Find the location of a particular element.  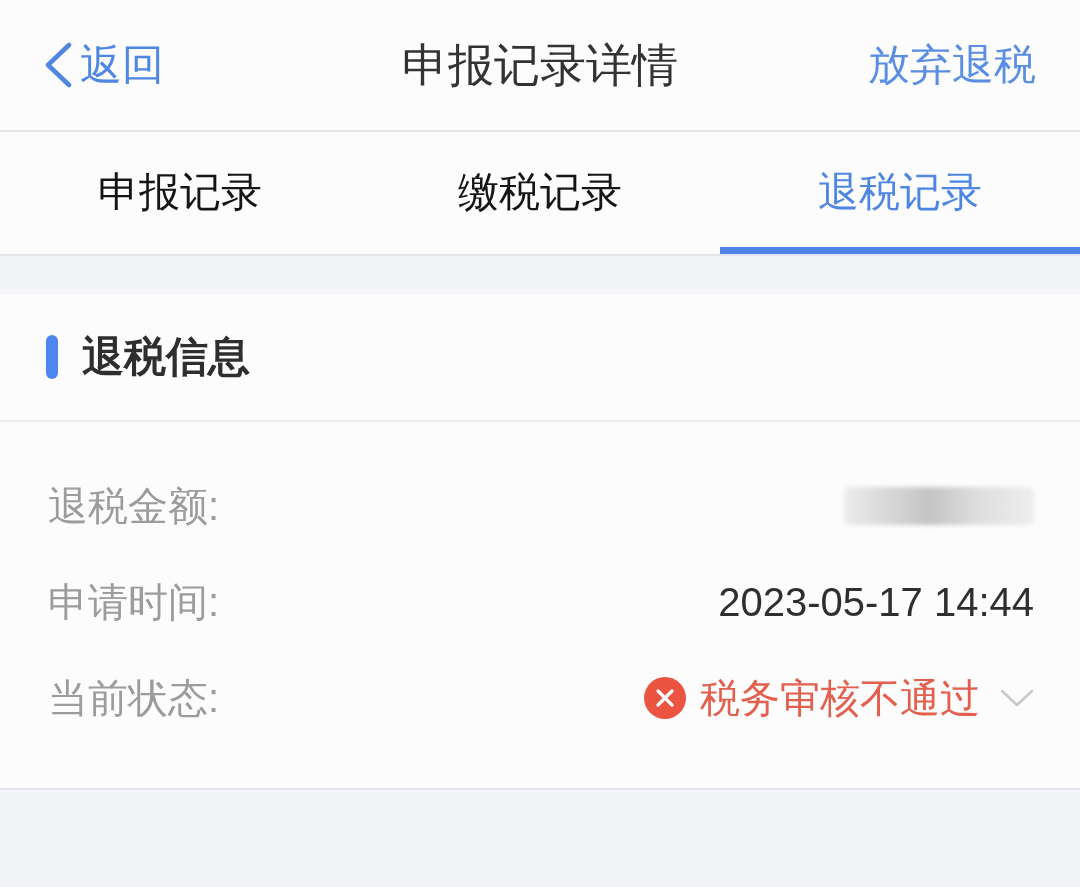

field-label: 退税金额: is located at coordinates (134, 506).